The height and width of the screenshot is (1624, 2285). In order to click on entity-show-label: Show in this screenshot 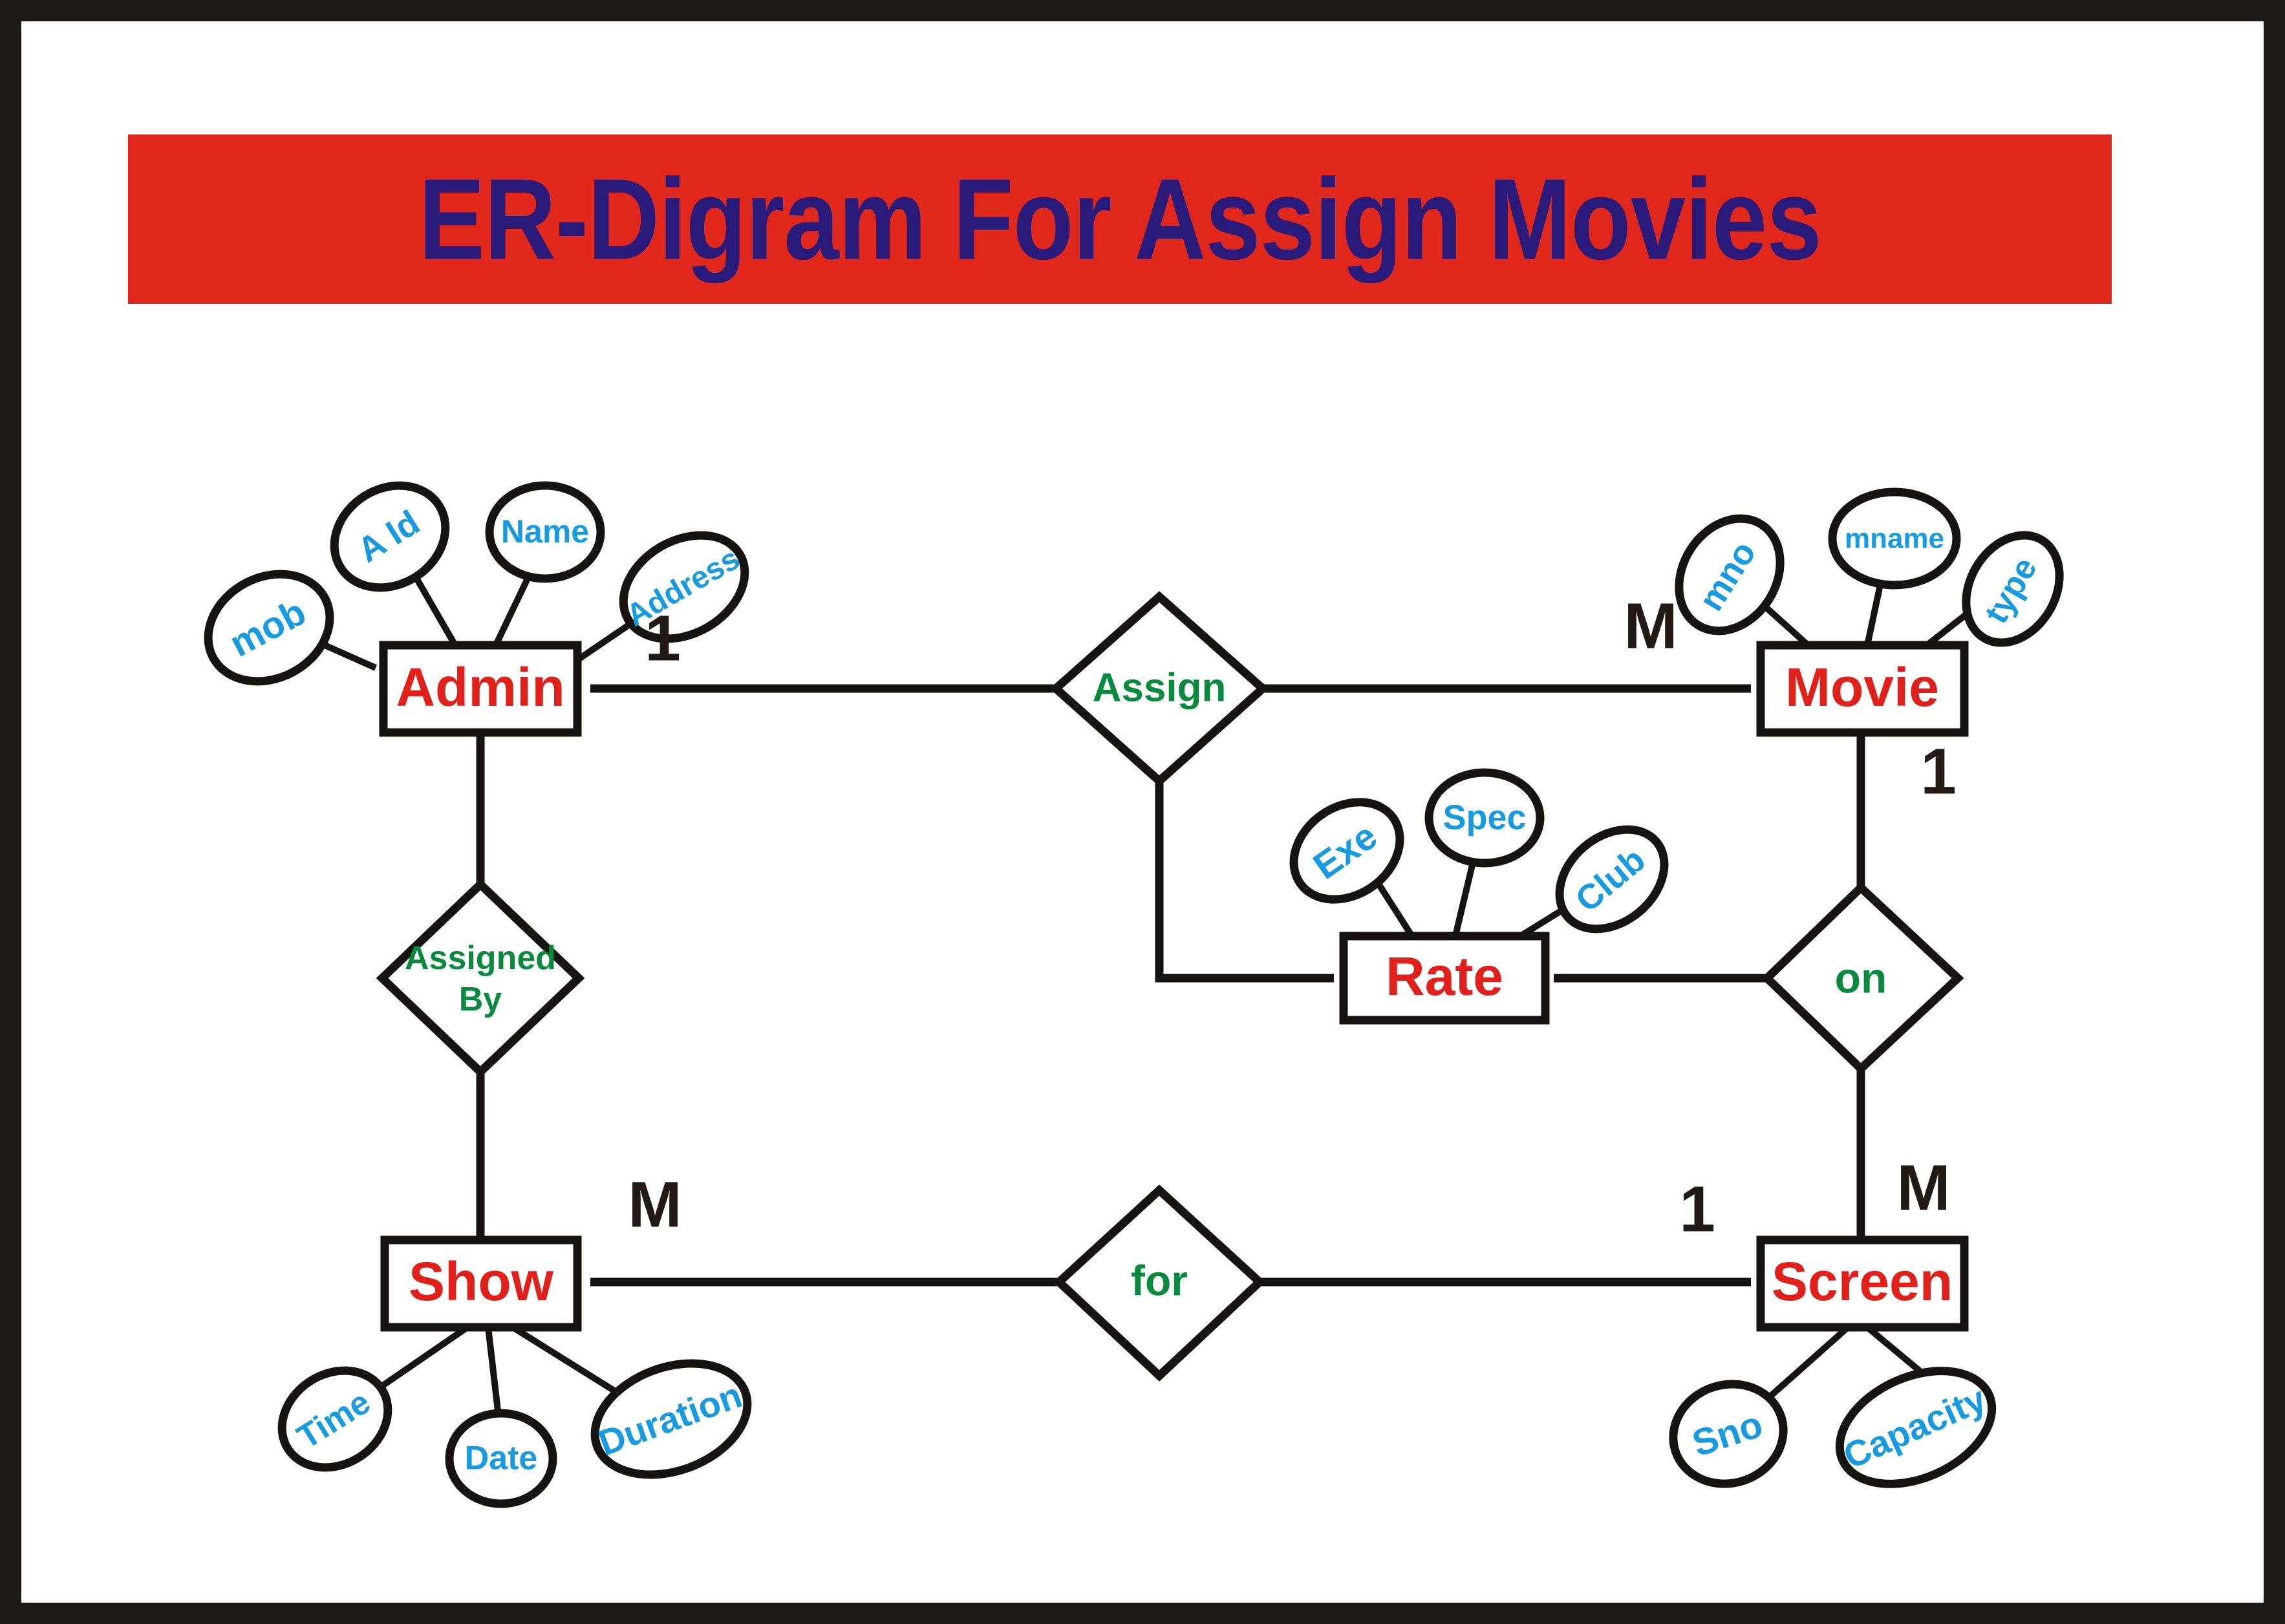, I will do `click(482, 1281)`.